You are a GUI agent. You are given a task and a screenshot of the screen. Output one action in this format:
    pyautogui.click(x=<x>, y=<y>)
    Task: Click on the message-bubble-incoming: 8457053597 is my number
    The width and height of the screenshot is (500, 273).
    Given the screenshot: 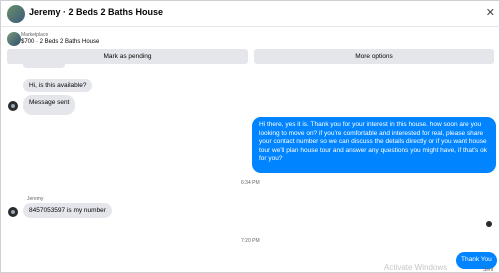 What is the action you would take?
    pyautogui.click(x=67, y=210)
    